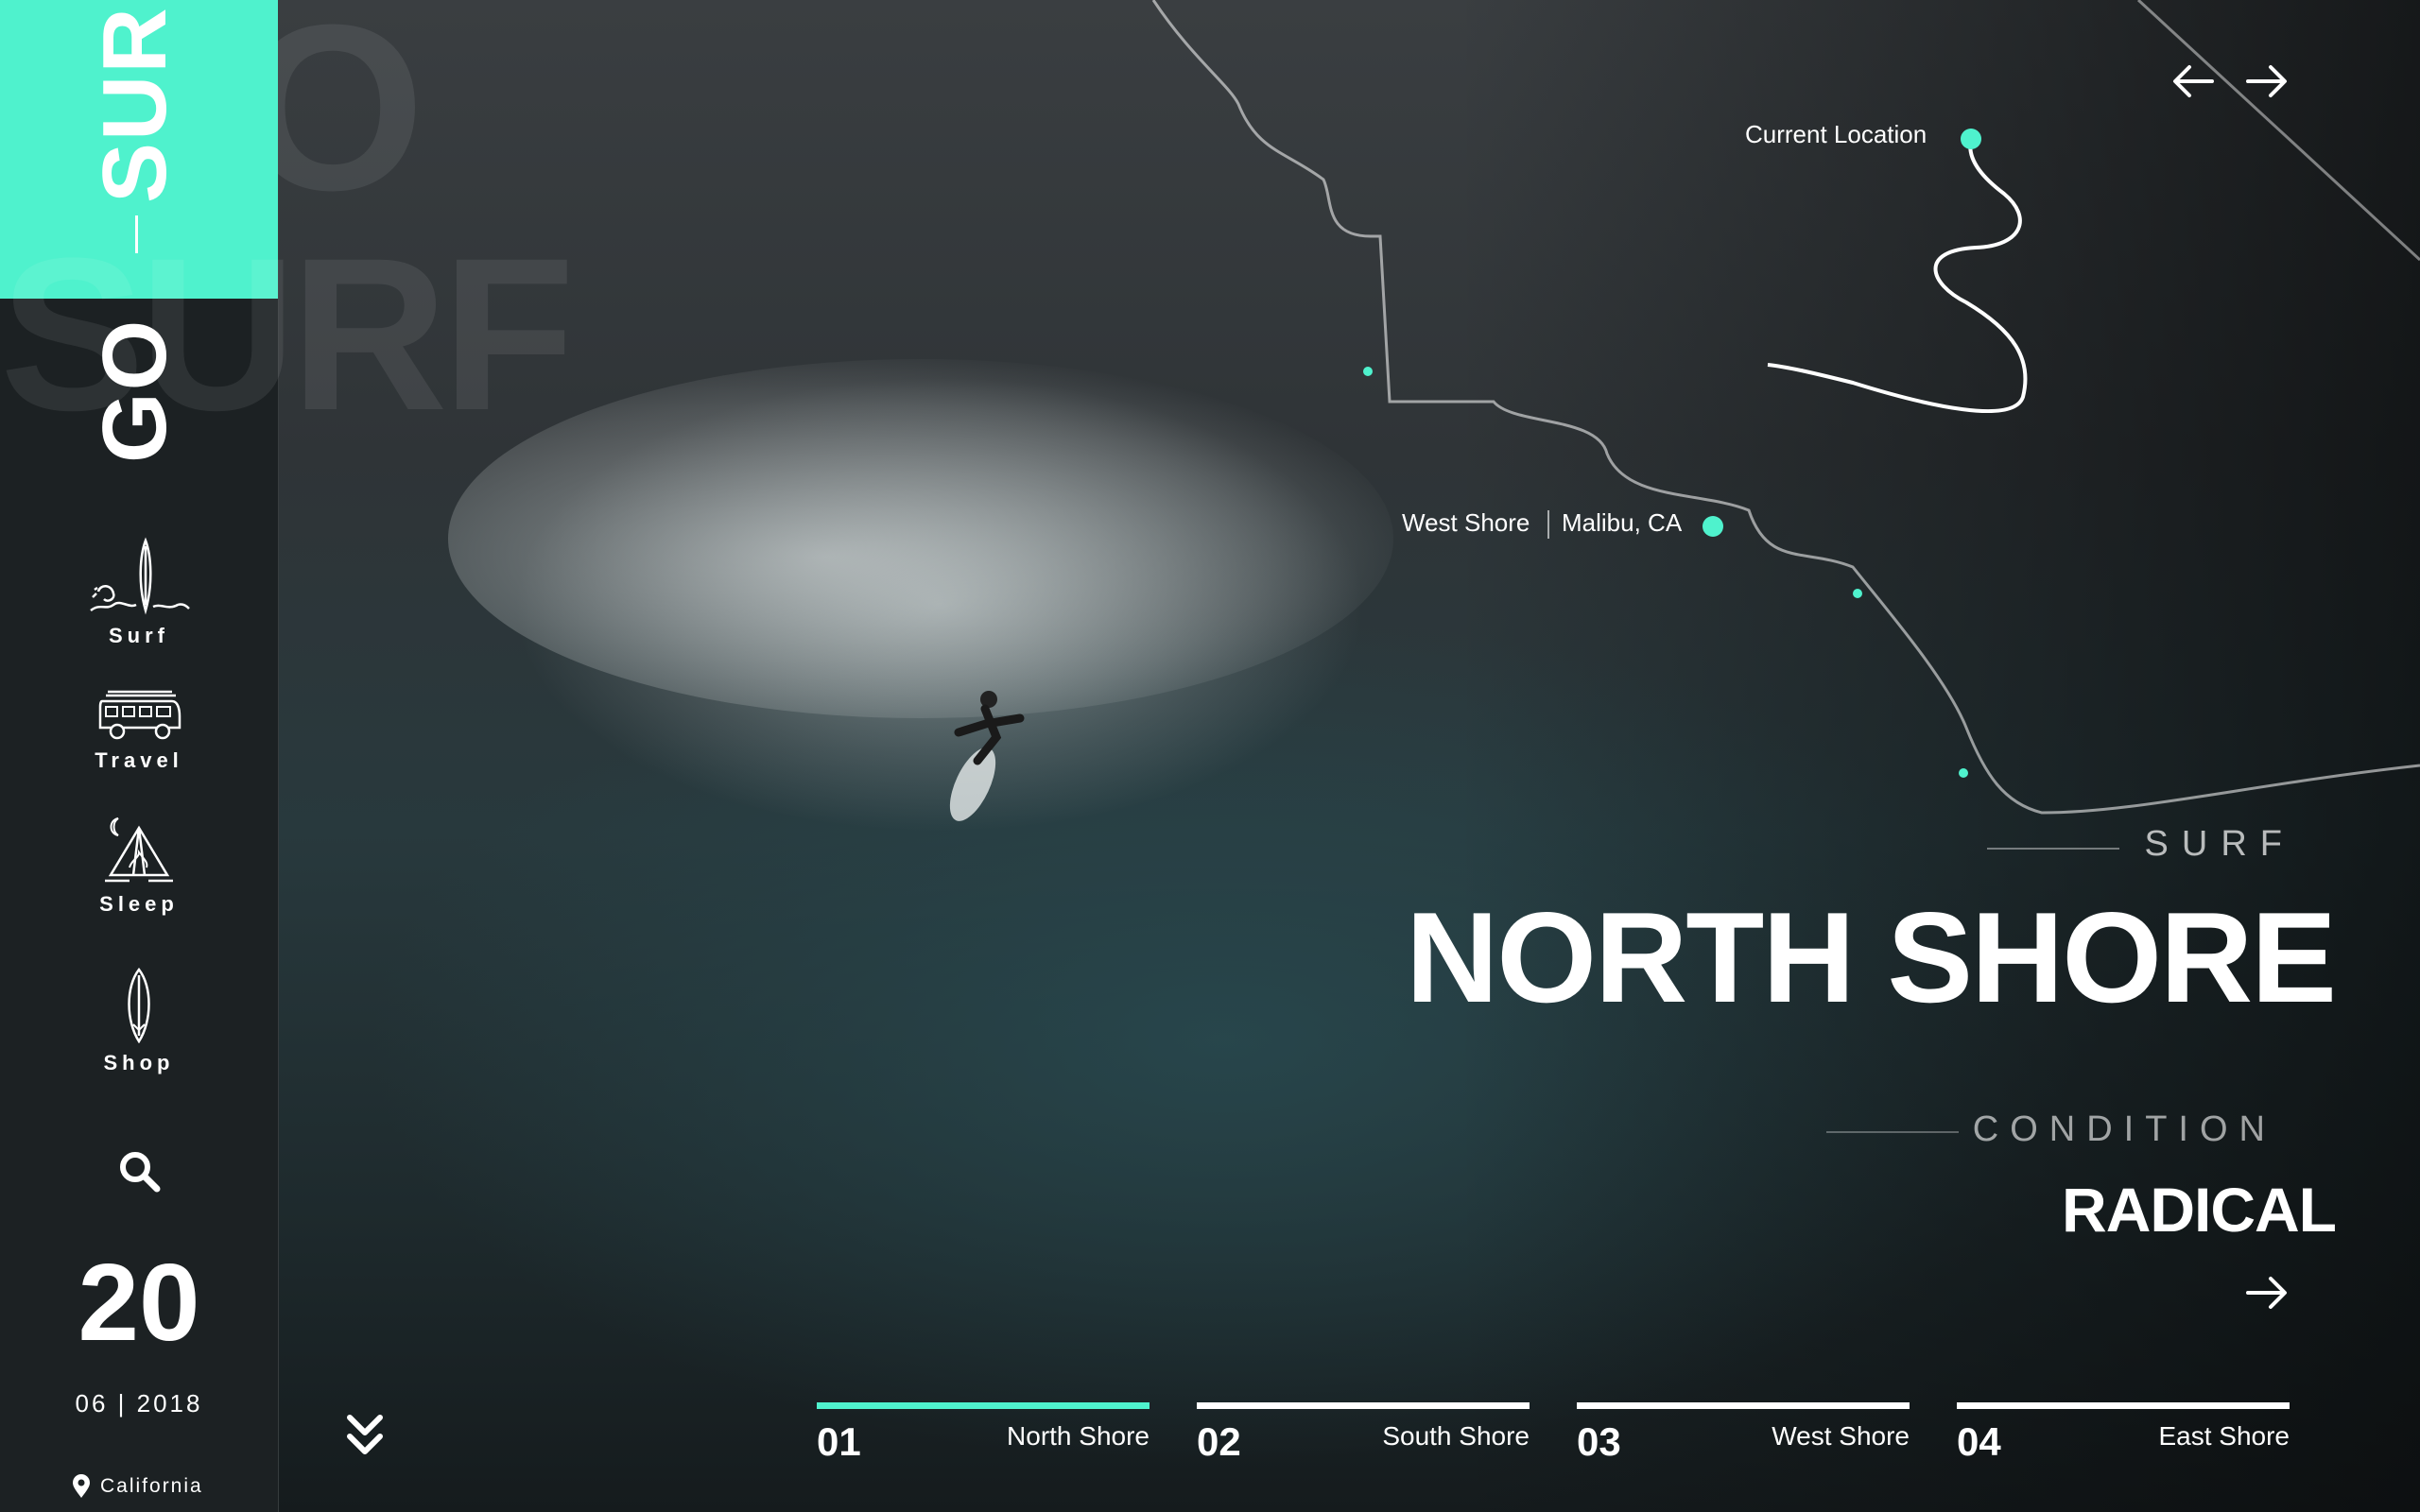 The height and width of the screenshot is (1512, 2420). What do you see at coordinates (1363, 1433) in the screenshot?
I see `tab-south-shore: 02 South Shore` at bounding box center [1363, 1433].